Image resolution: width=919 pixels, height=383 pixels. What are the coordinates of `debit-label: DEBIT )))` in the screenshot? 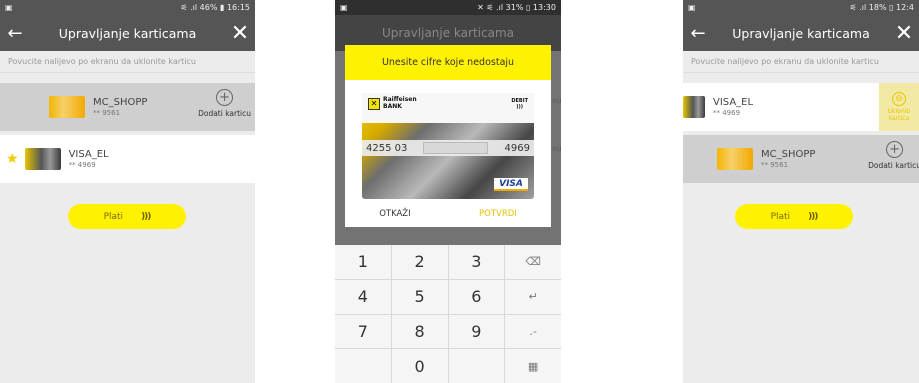 It's located at (519, 104).